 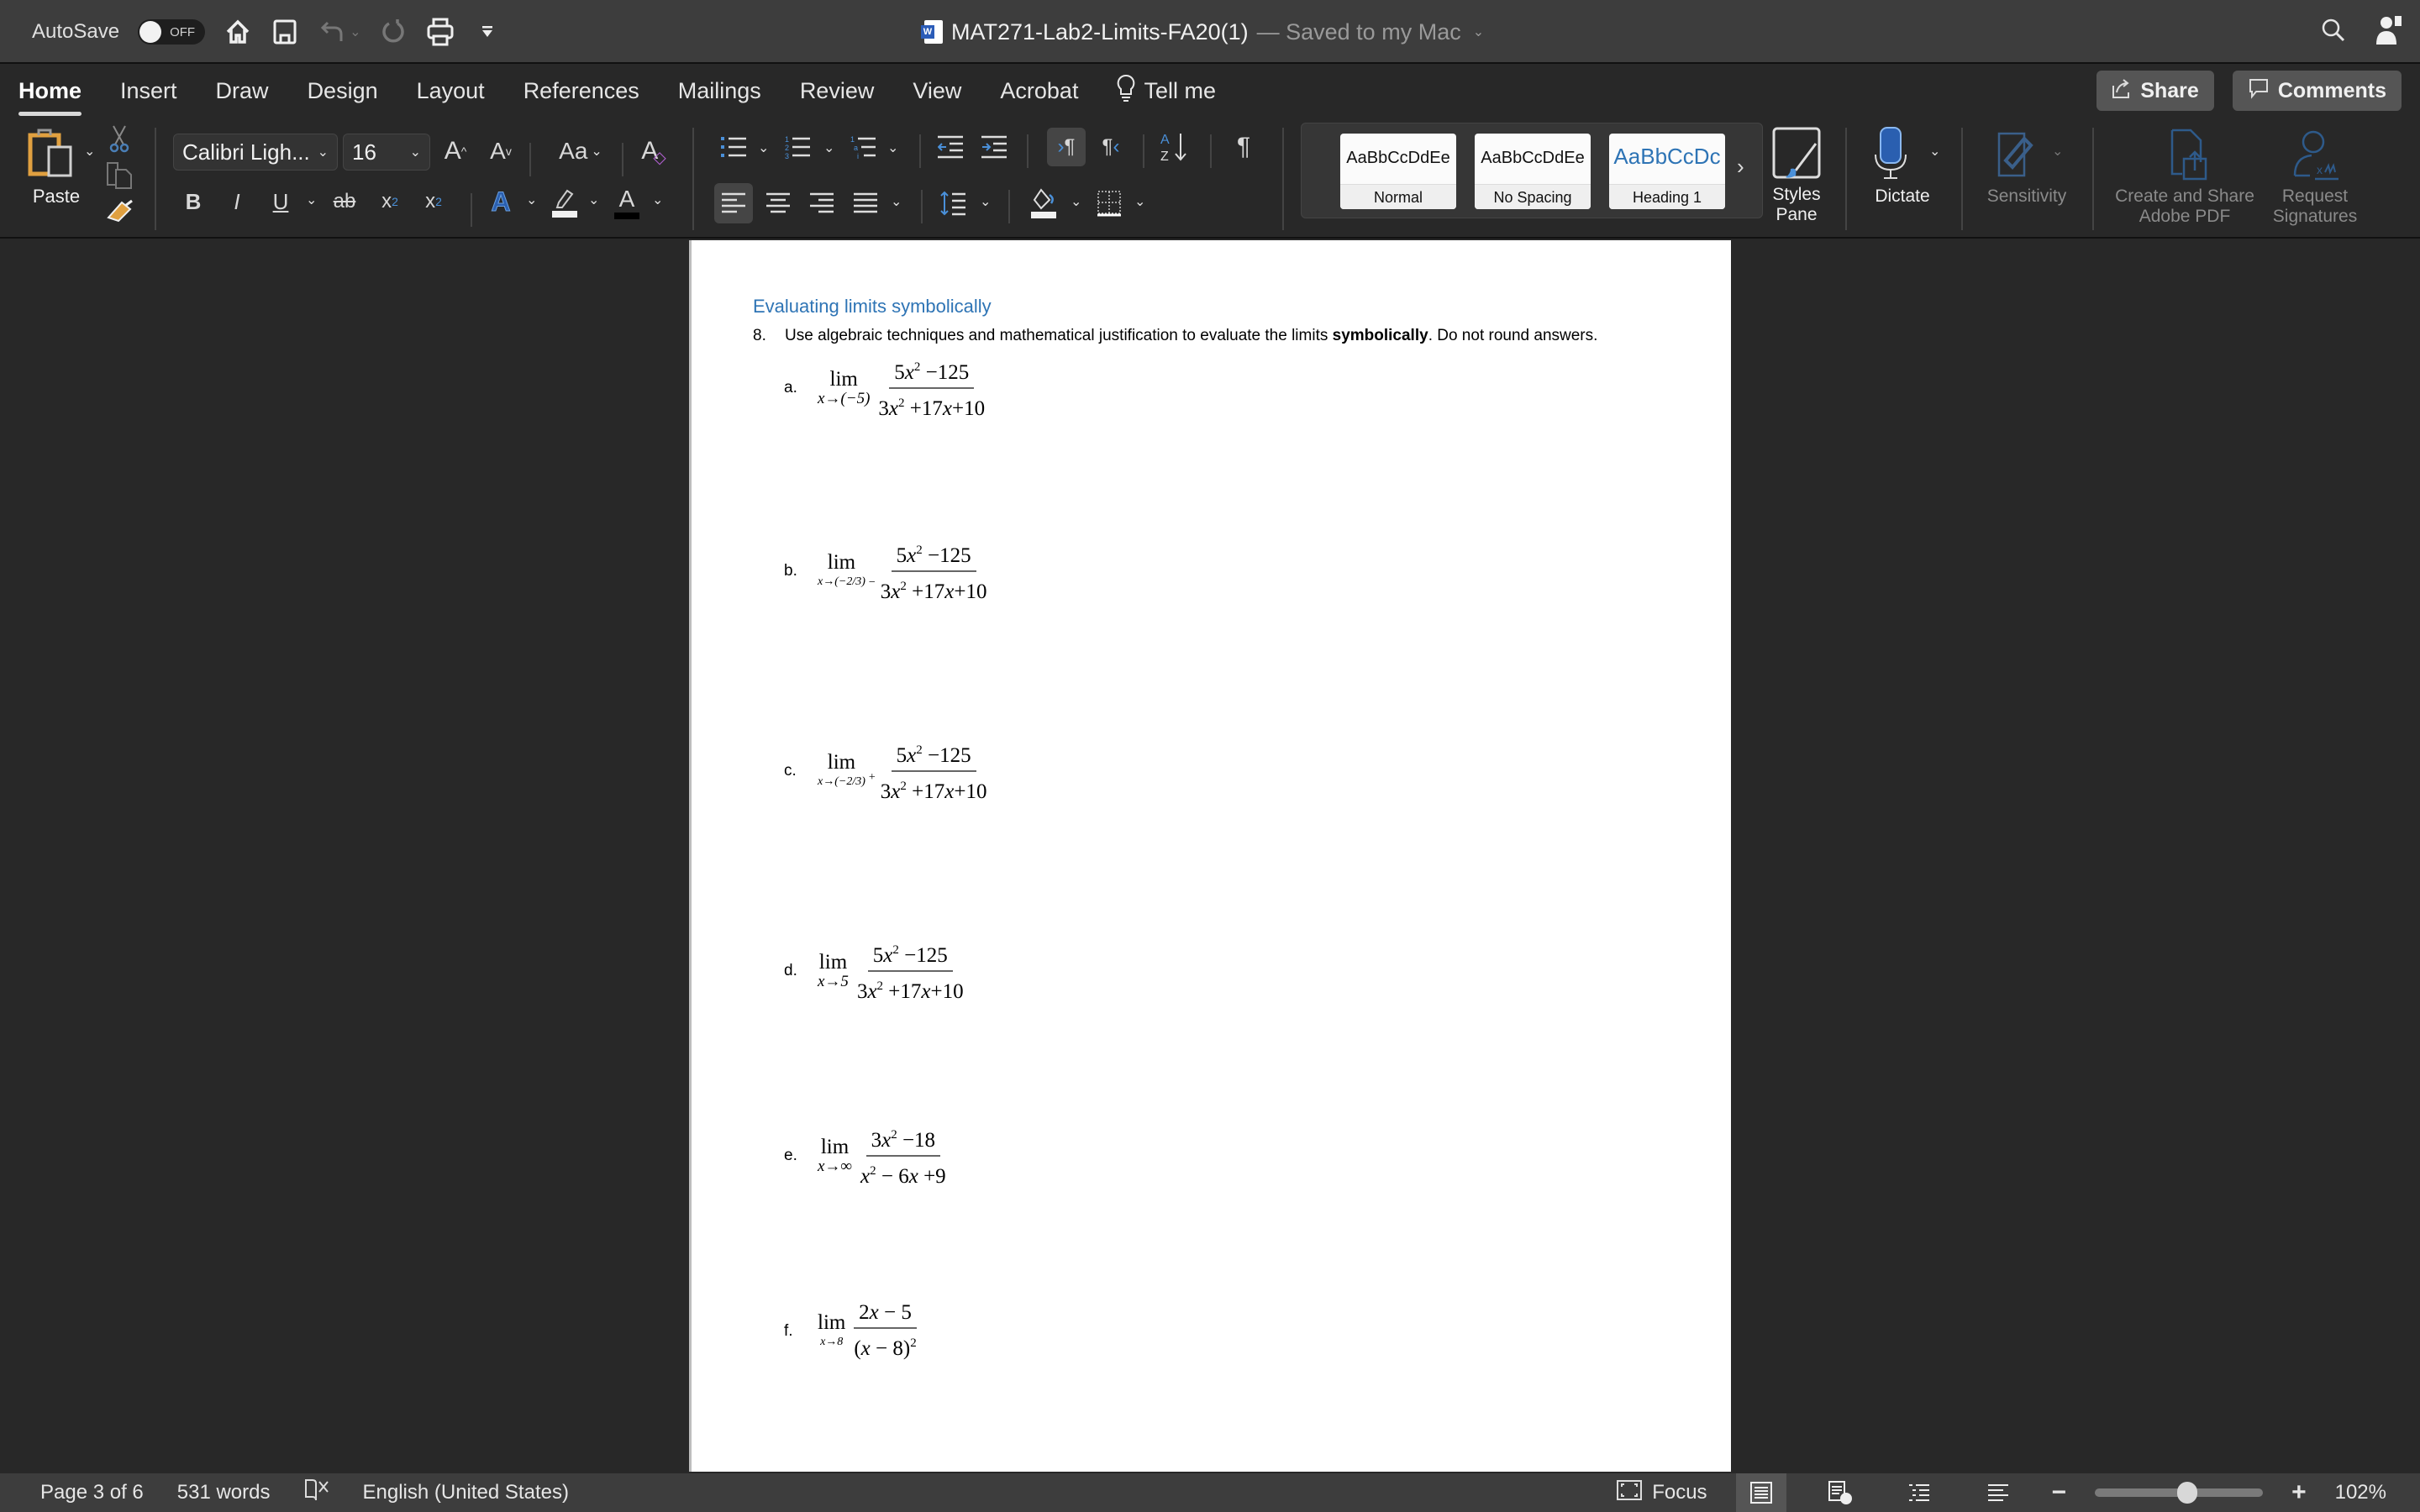 What do you see at coordinates (1741, 167) in the screenshot?
I see `styles-gallery-next-icon: ›` at bounding box center [1741, 167].